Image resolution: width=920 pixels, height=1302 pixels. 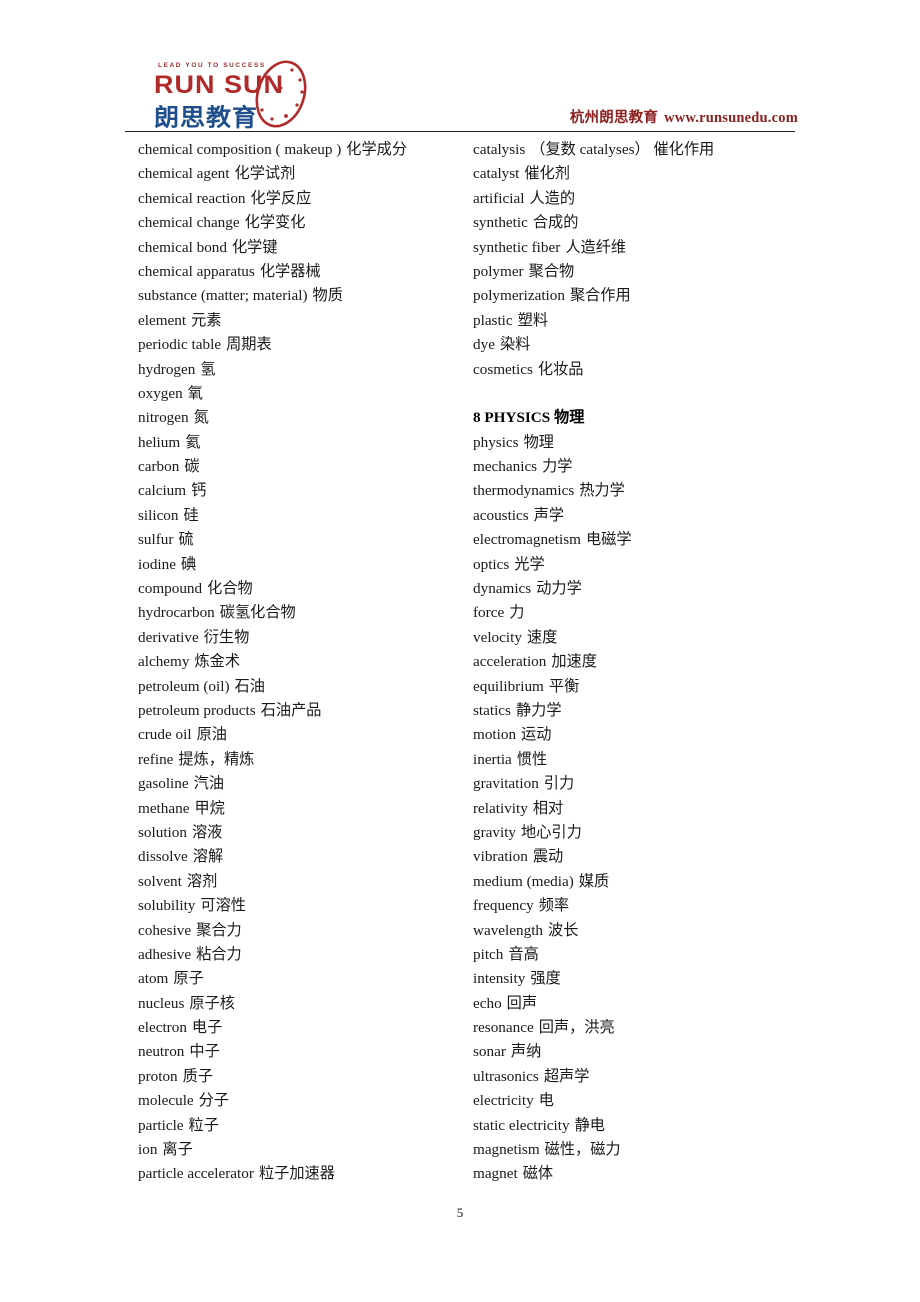 What do you see at coordinates (303, 467) in the screenshot?
I see `glossary-entry: carbon 碳` at bounding box center [303, 467].